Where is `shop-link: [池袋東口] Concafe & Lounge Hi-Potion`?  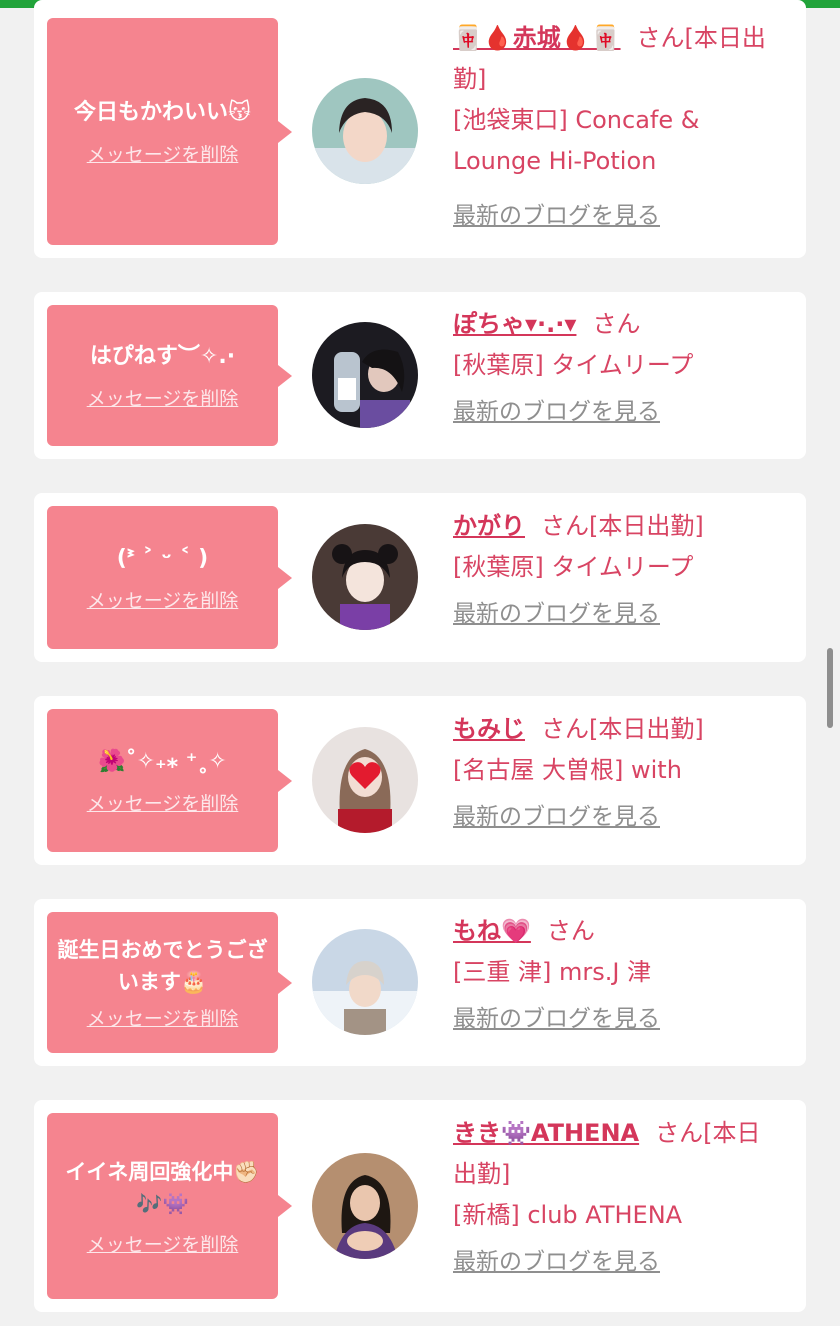
shop-link: [池袋東口] Concafe & Lounge Hi-Potion is located at coordinates (576, 140).